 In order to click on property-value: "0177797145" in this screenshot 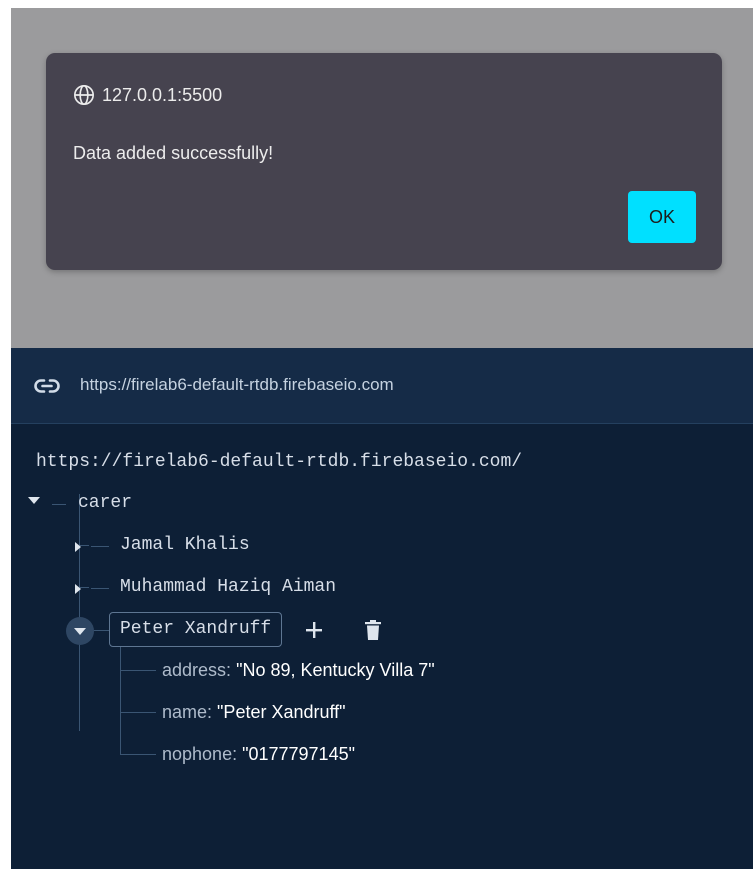, I will do `click(298, 754)`.